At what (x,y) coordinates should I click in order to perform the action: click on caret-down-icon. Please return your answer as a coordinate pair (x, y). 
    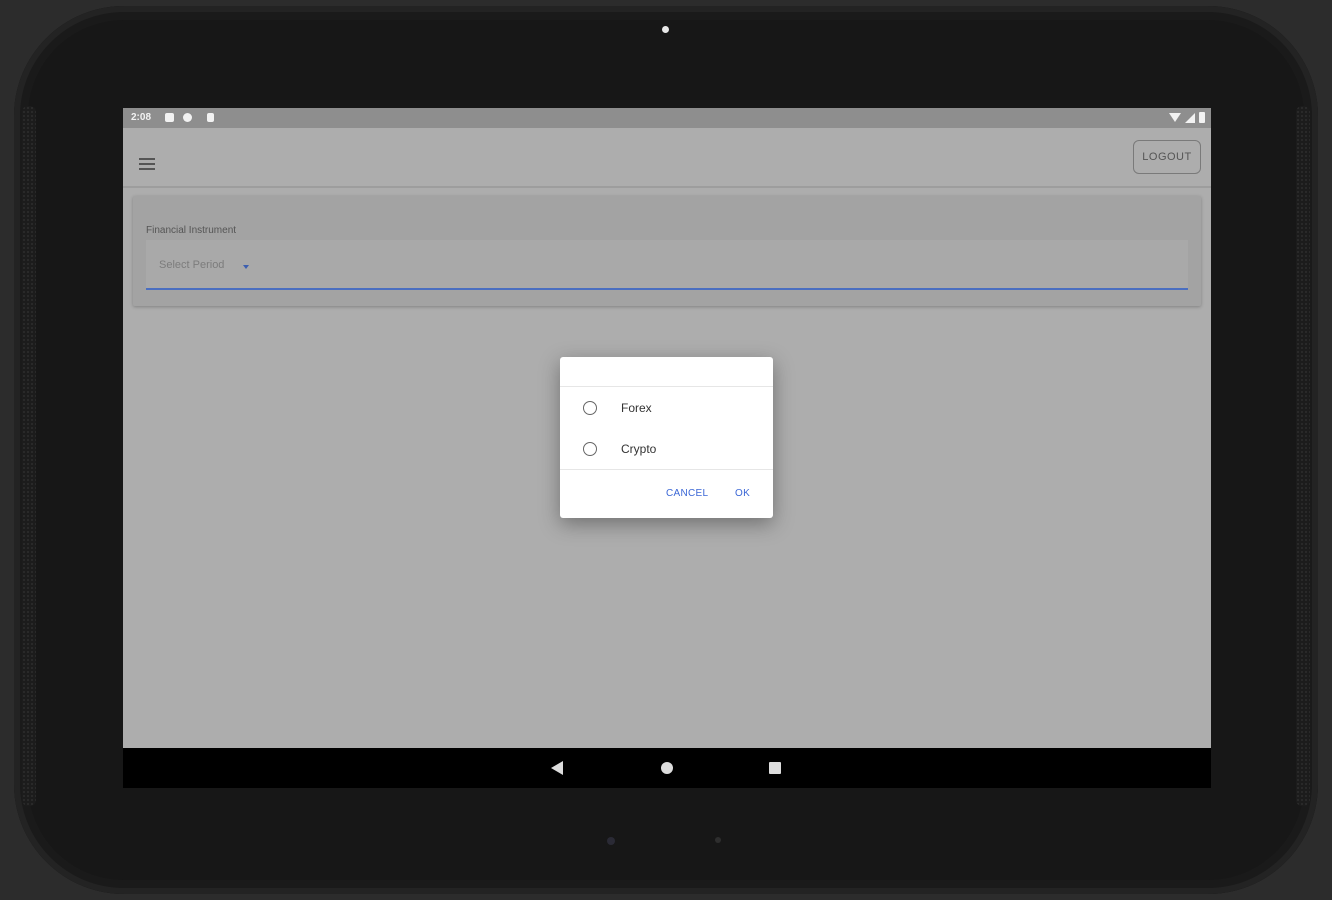
    Looking at the image, I should click on (246, 267).